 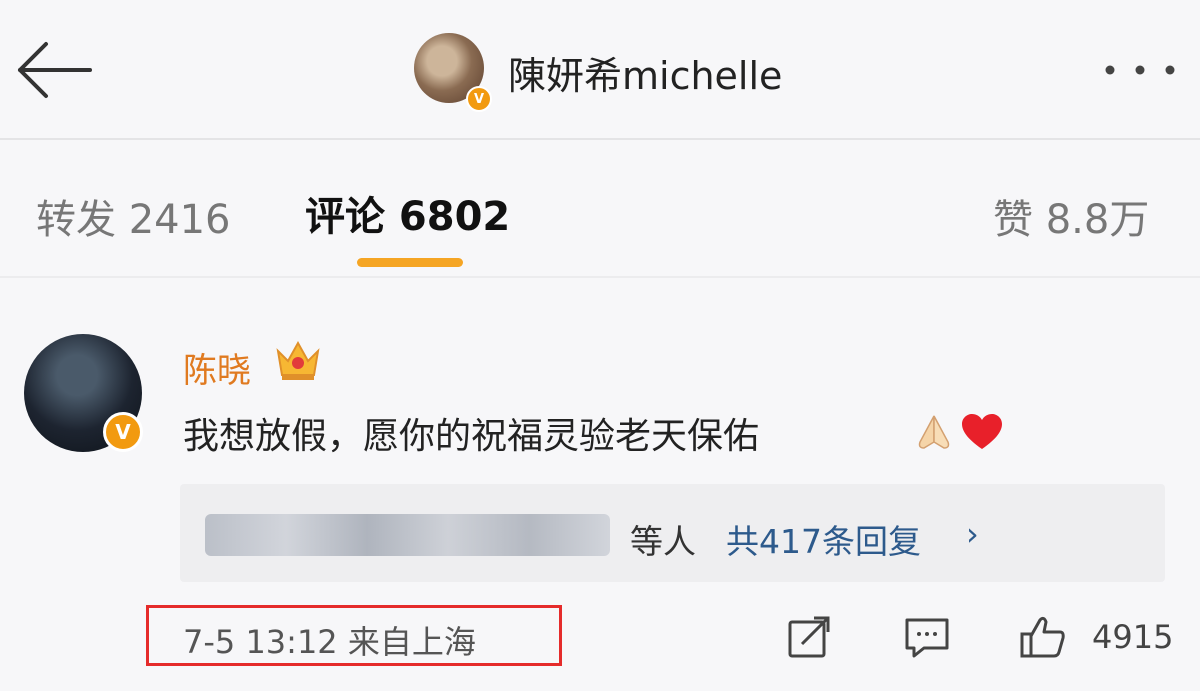 I want to click on crown-icon, so click(x=298, y=360).